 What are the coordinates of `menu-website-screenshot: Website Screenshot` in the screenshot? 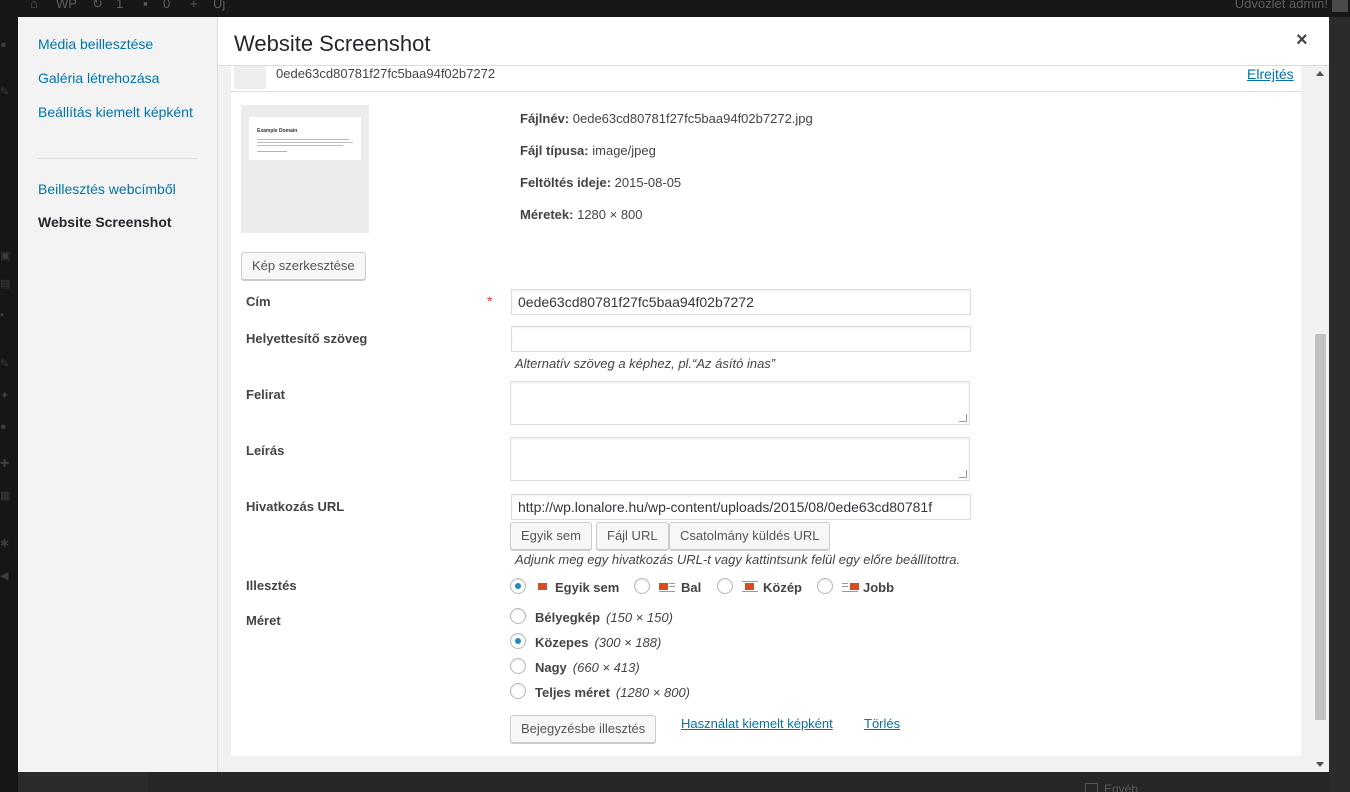 It's located at (105, 222).